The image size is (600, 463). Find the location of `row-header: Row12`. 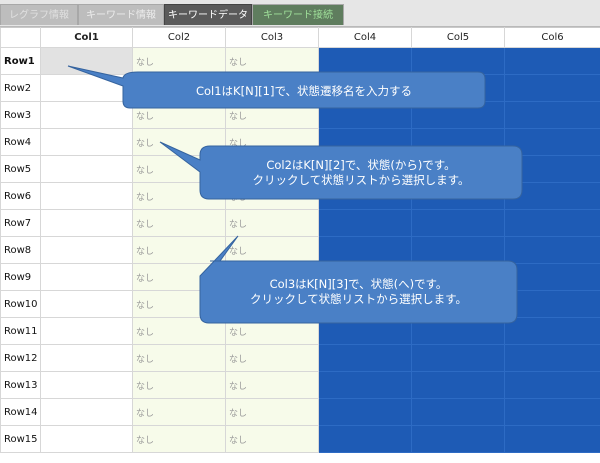

row-header: Row12 is located at coordinates (20, 358).